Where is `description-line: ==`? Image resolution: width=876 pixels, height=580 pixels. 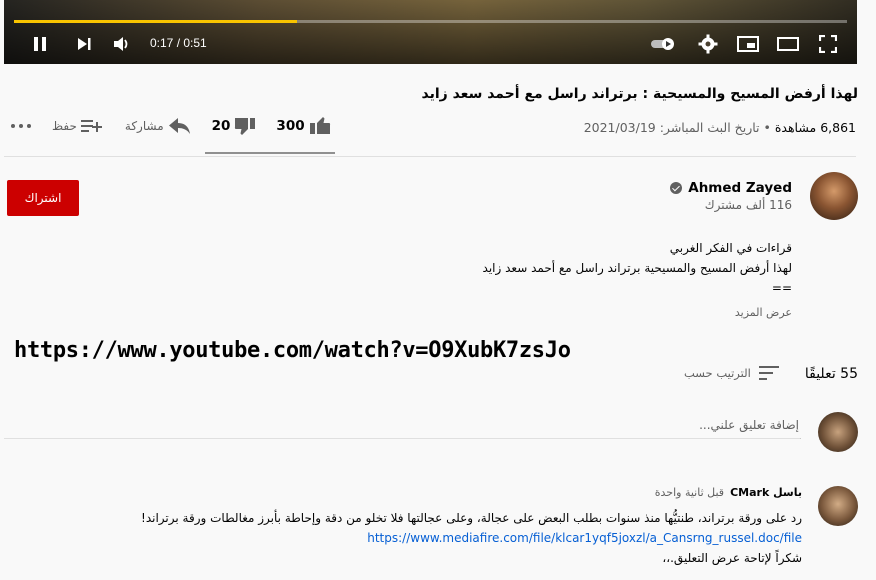
description-line: == is located at coordinates (781, 288).